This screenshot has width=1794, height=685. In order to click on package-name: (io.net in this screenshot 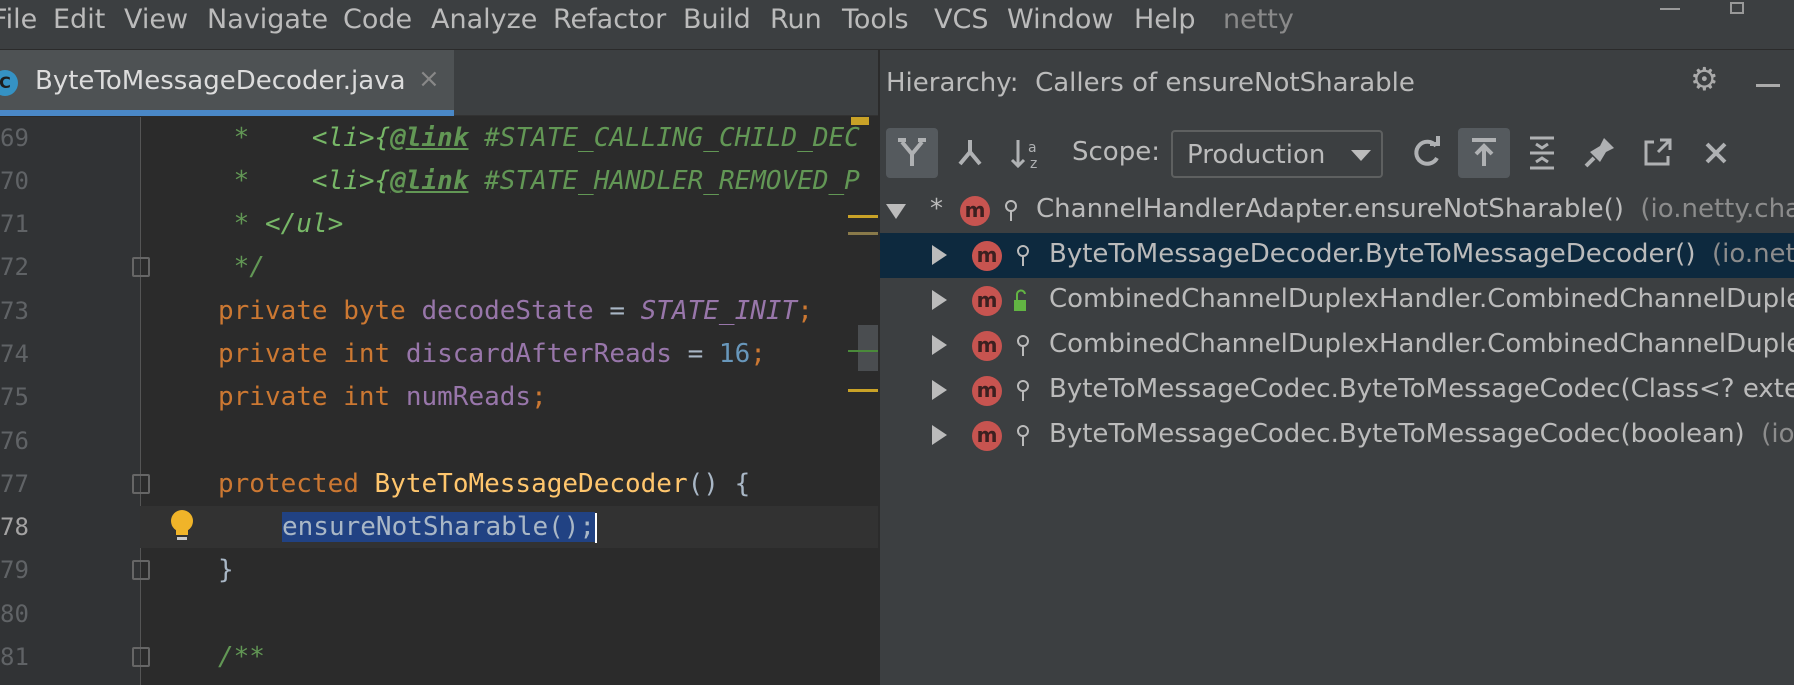, I will do `click(1753, 254)`.